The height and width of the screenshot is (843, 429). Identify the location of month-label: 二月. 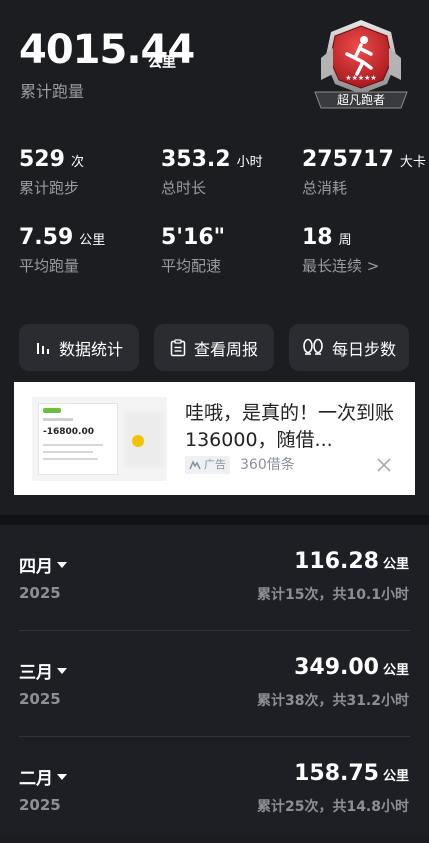
(36, 779).